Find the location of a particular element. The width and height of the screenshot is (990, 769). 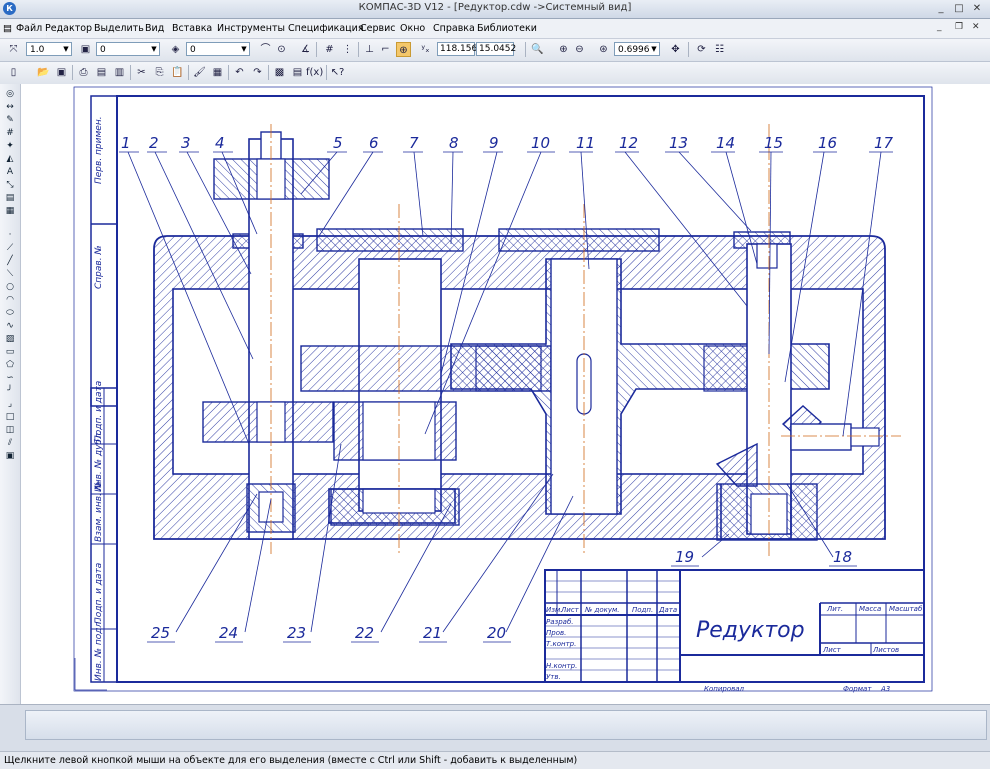

dimensions-icon: ↔ is located at coordinates (10, 107).